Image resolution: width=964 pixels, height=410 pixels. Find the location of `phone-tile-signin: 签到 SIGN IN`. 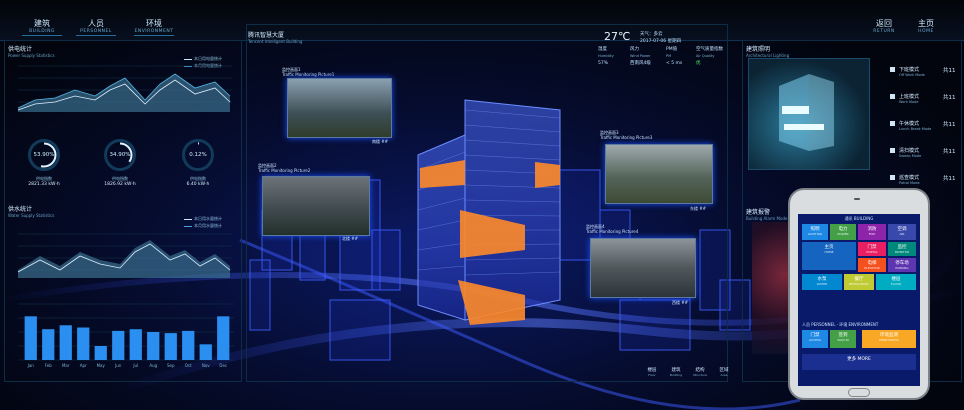

phone-tile-signin: 签到 SIGN IN is located at coordinates (843, 339).